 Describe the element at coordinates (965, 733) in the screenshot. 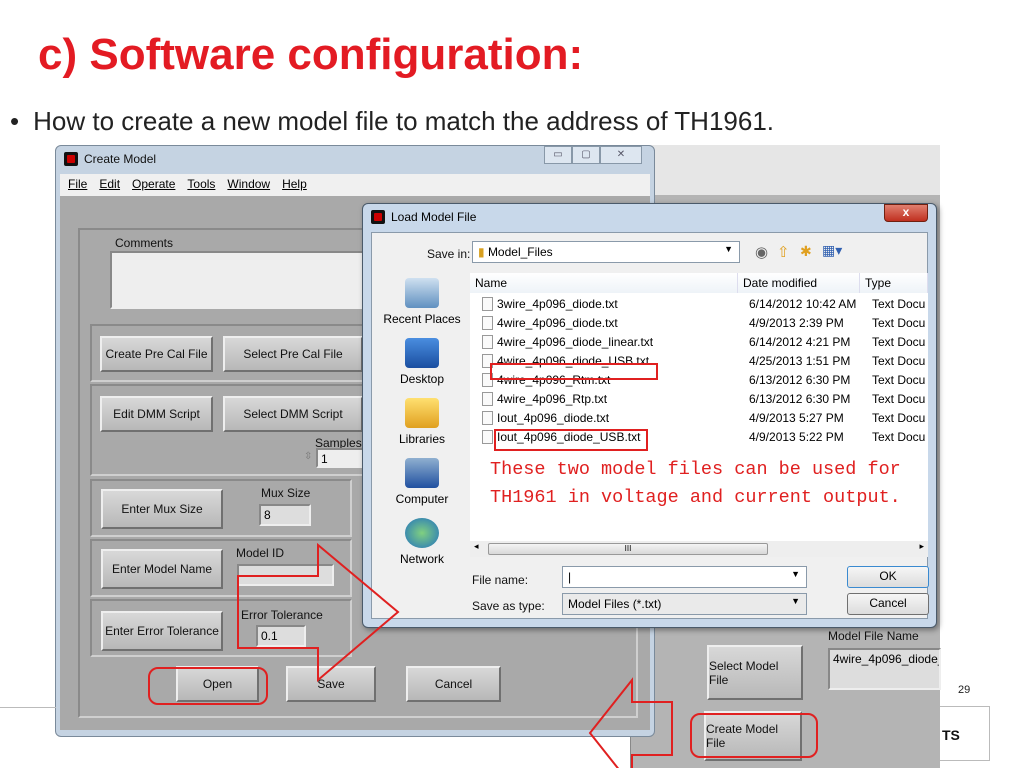

I see `footer-logo-text: TS` at that location.